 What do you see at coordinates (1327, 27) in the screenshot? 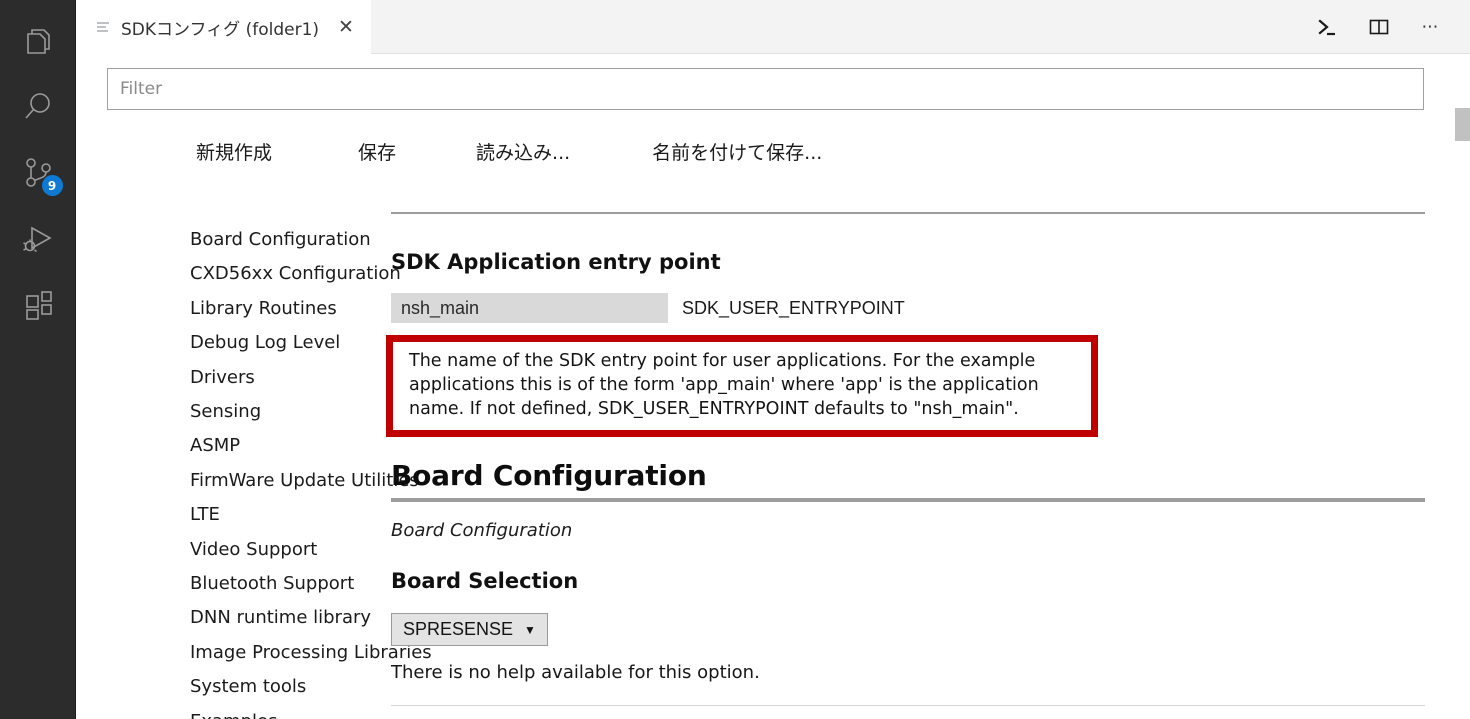
I see `terminal-icon` at bounding box center [1327, 27].